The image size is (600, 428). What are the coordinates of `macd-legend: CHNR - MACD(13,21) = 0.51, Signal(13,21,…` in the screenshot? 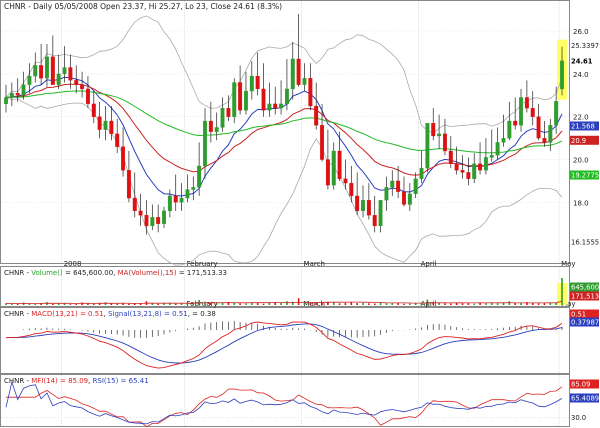 It's located at (110, 314).